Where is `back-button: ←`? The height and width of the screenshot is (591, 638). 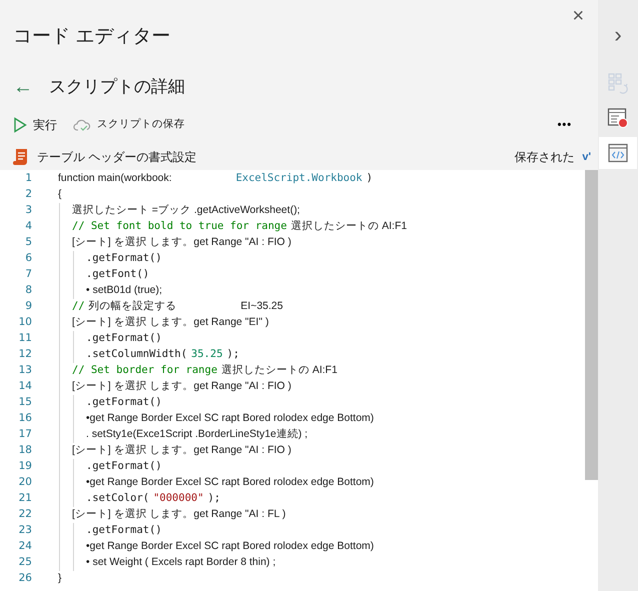 back-button: ← is located at coordinates (23, 87).